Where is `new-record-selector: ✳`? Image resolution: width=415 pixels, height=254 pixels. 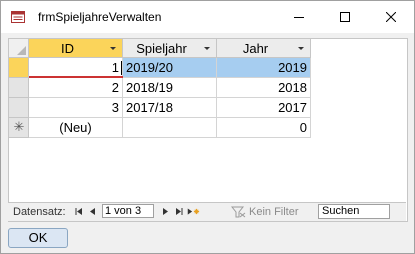
new-record-selector: ✳ is located at coordinates (19, 128).